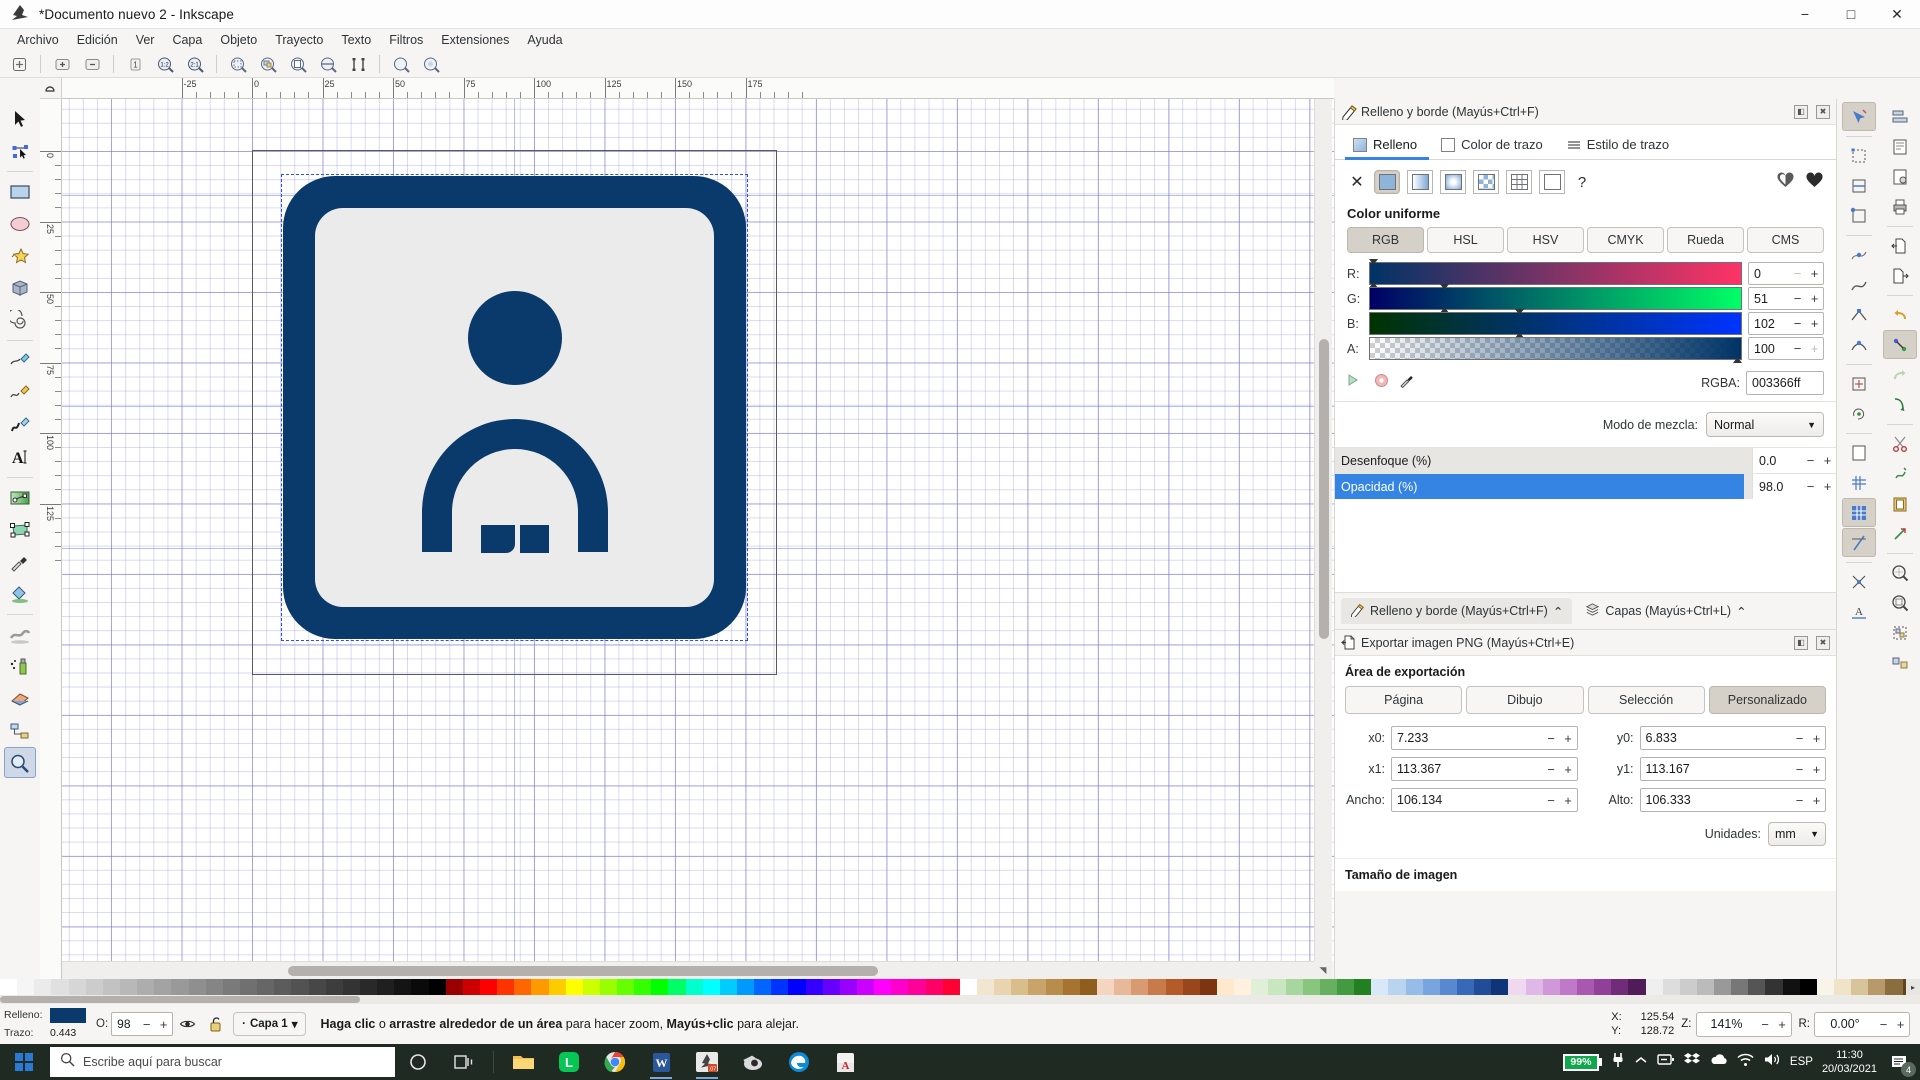  What do you see at coordinates (1799, 800) in the screenshot?
I see `export-alto-minus: −` at bounding box center [1799, 800].